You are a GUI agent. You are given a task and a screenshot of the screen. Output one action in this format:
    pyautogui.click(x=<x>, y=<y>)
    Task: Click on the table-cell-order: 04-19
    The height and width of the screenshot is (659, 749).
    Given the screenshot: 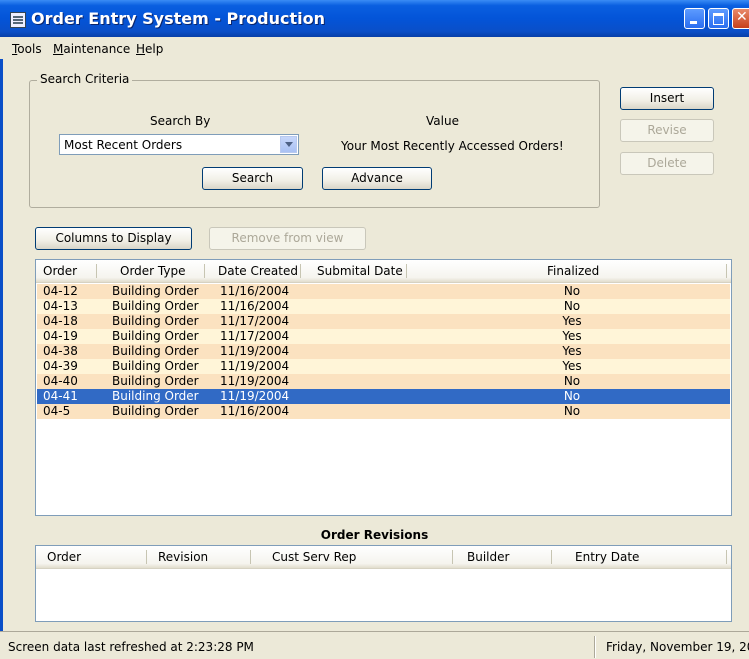 What is the action you would take?
    pyautogui.click(x=60, y=336)
    